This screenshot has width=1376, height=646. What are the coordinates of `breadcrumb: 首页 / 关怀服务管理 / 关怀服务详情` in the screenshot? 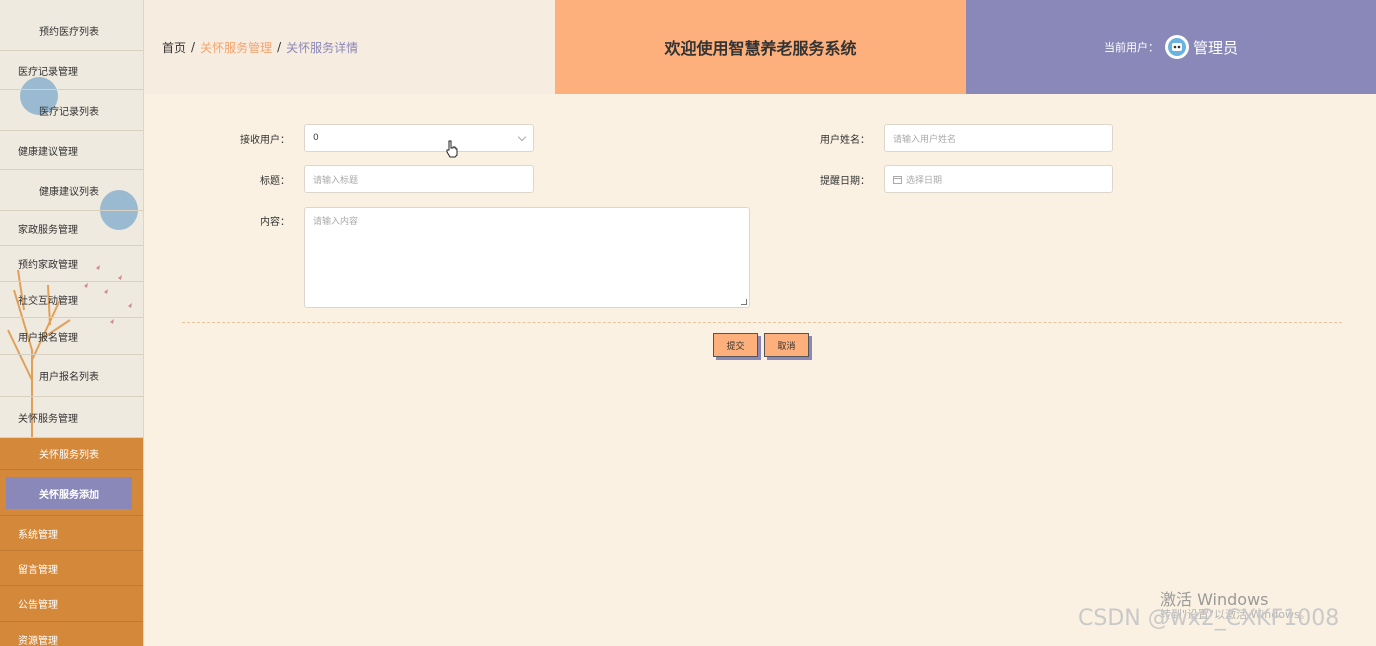 It's located at (349, 47).